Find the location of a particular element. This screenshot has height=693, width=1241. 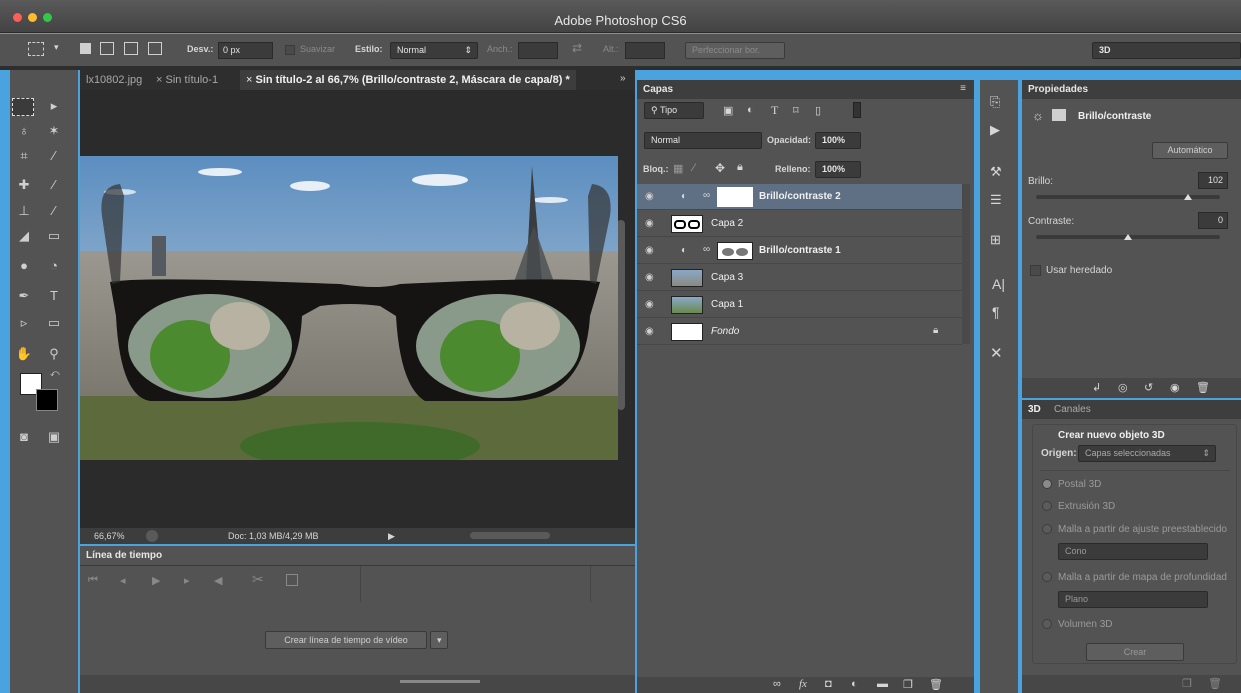

opacity-input: 100% is located at coordinates (838, 140).